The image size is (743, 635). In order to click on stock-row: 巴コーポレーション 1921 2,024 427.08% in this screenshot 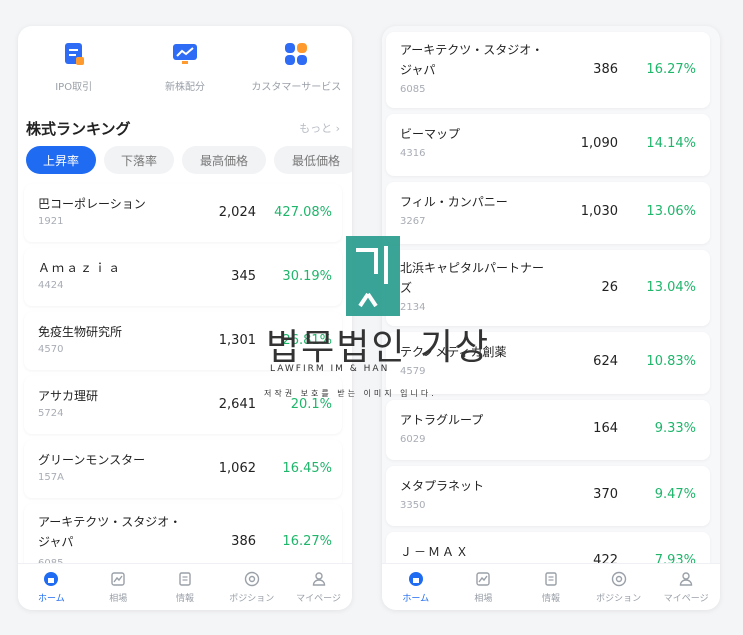, I will do `click(183, 213)`.